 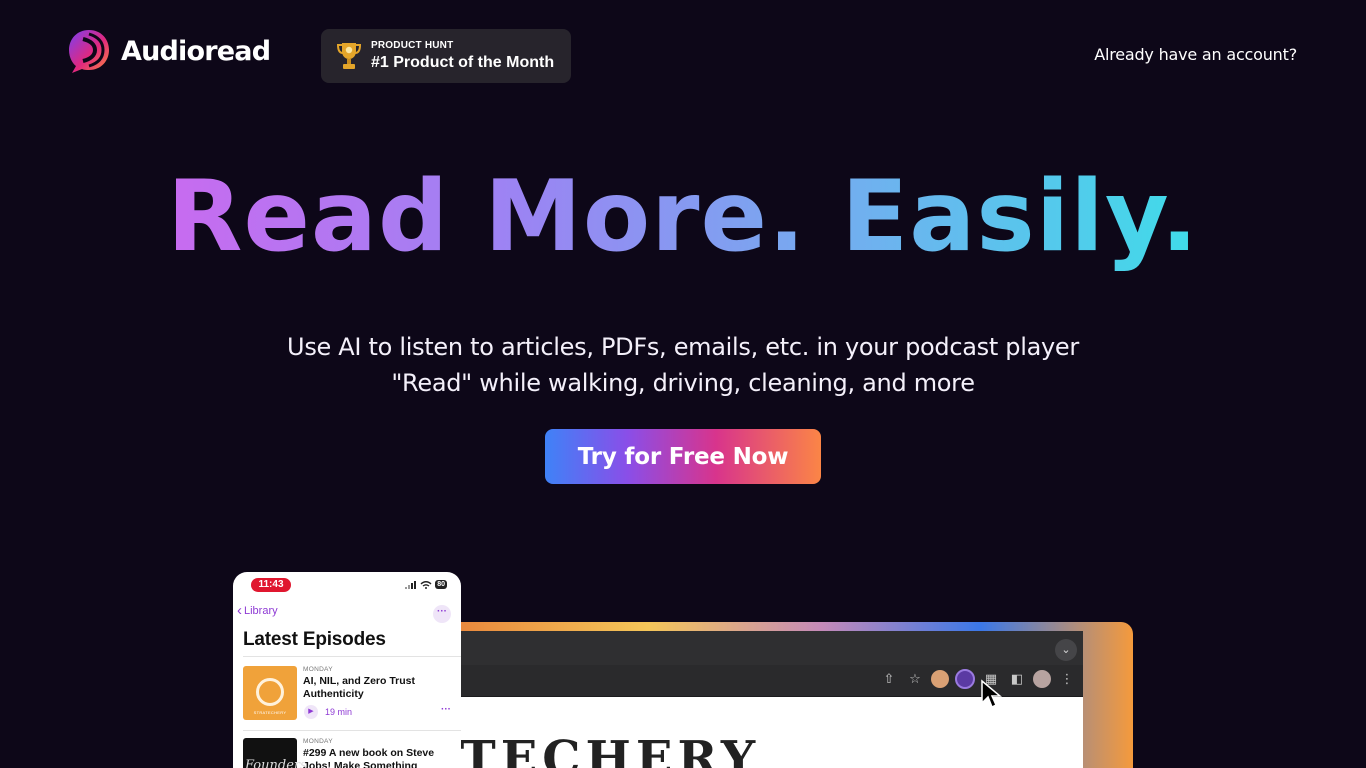 I want to click on toolbar-icons: ⇧ ☆ ▦ ◧ ⋮, so click(x=978, y=679).